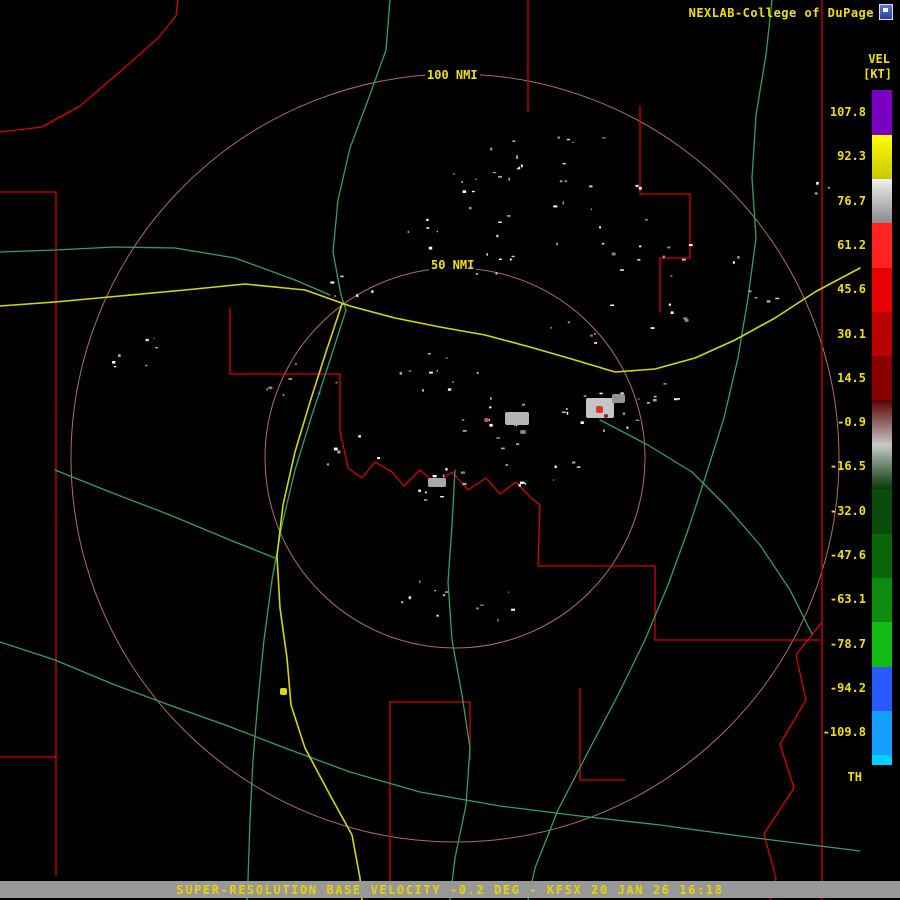 Image resolution: width=900 pixels, height=900 pixels. Describe the element at coordinates (781, 13) in the screenshot. I see `brand-title: NEXLAB-College of DuPage` at that location.